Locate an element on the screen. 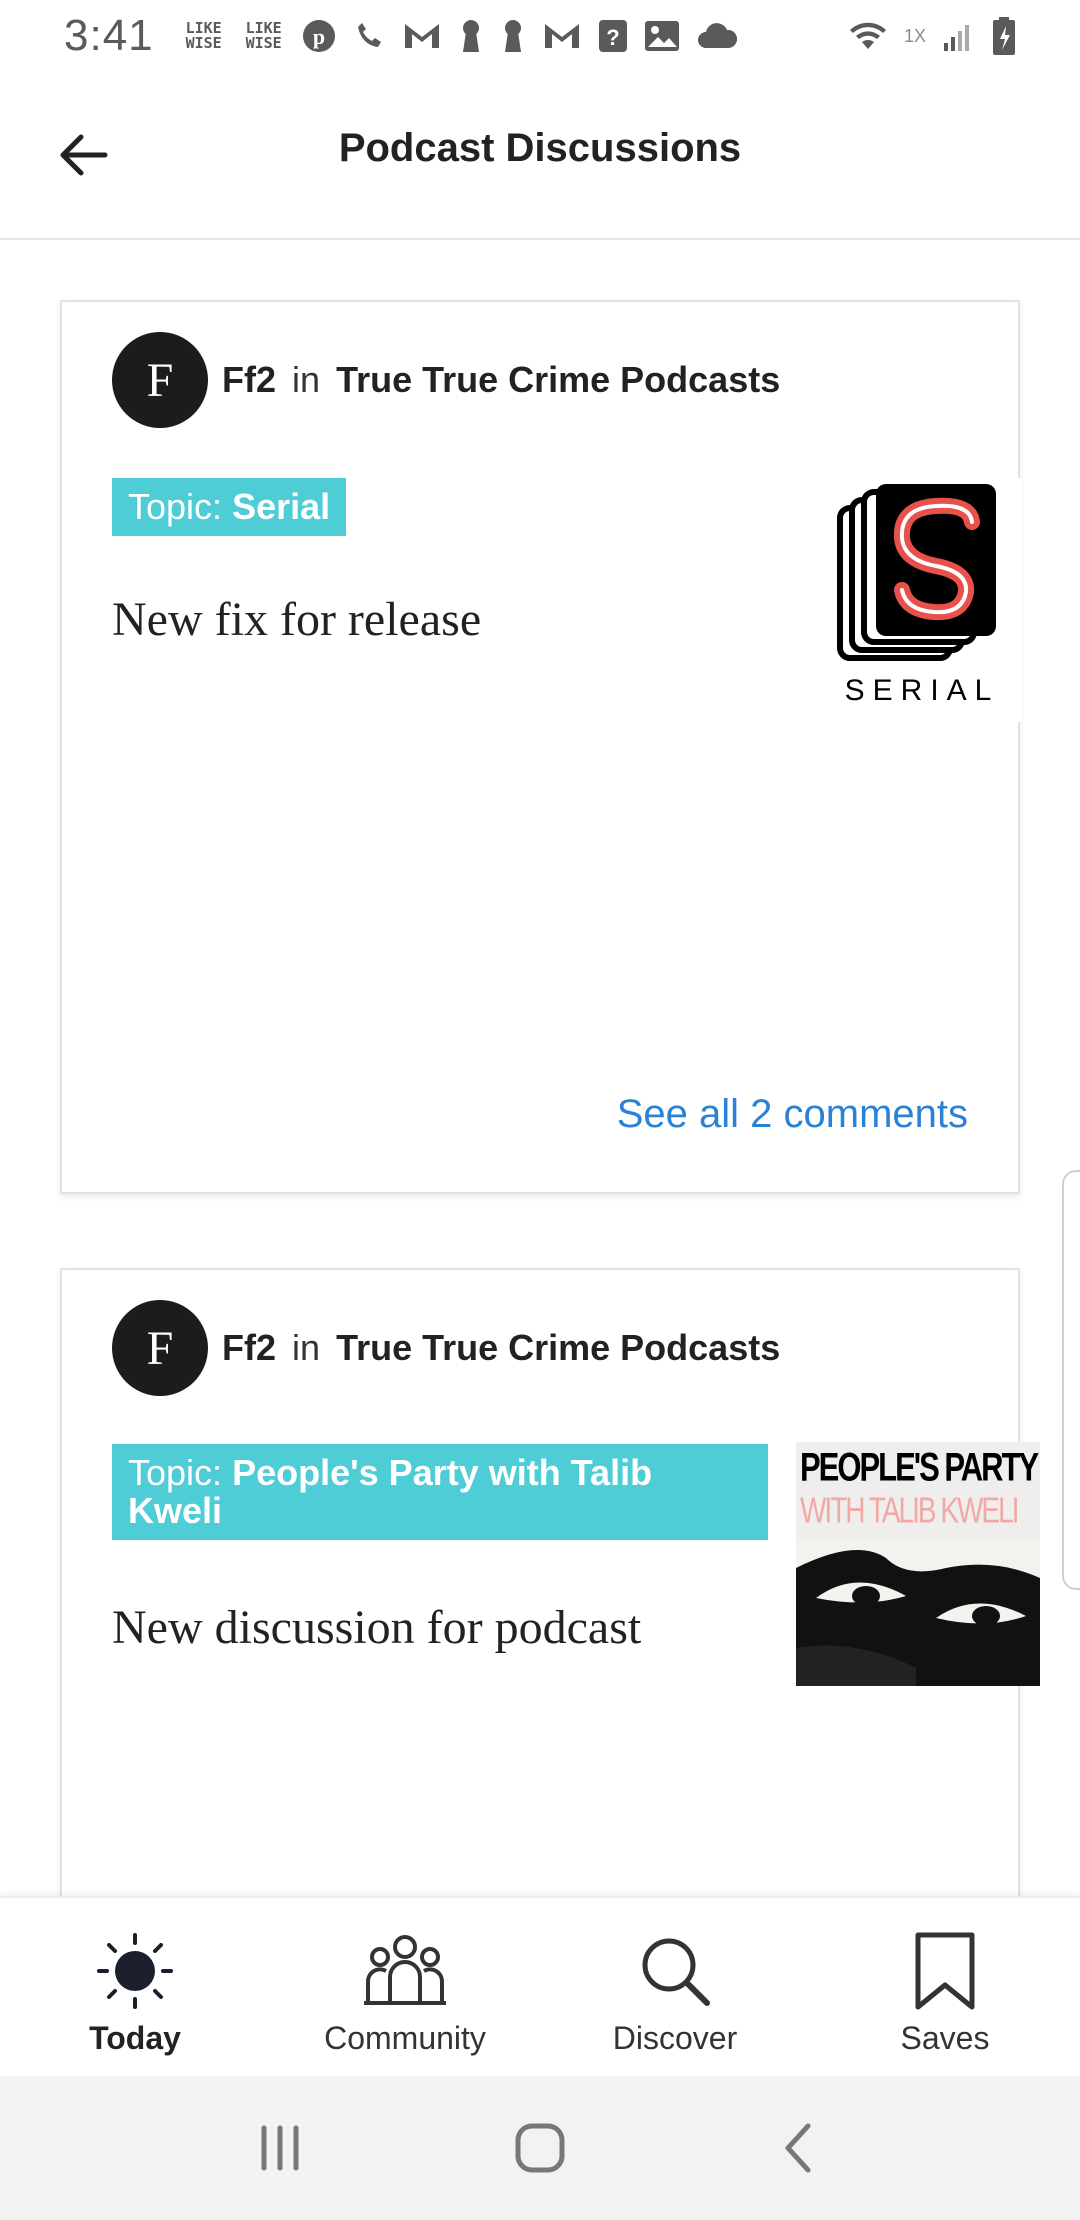 This screenshot has width=1080, height=2220. image-icon is located at coordinates (662, 36).